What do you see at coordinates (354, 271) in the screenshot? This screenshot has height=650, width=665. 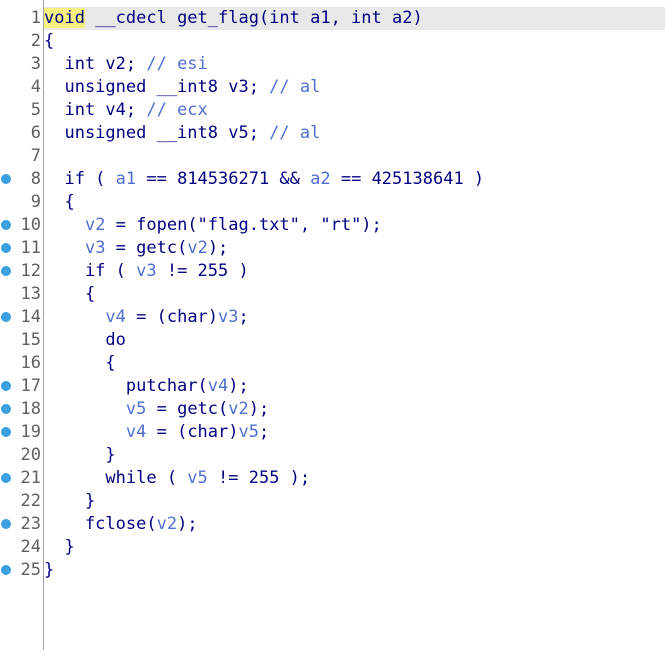 I see `code-text: if ( v3 != 255 )` at bounding box center [354, 271].